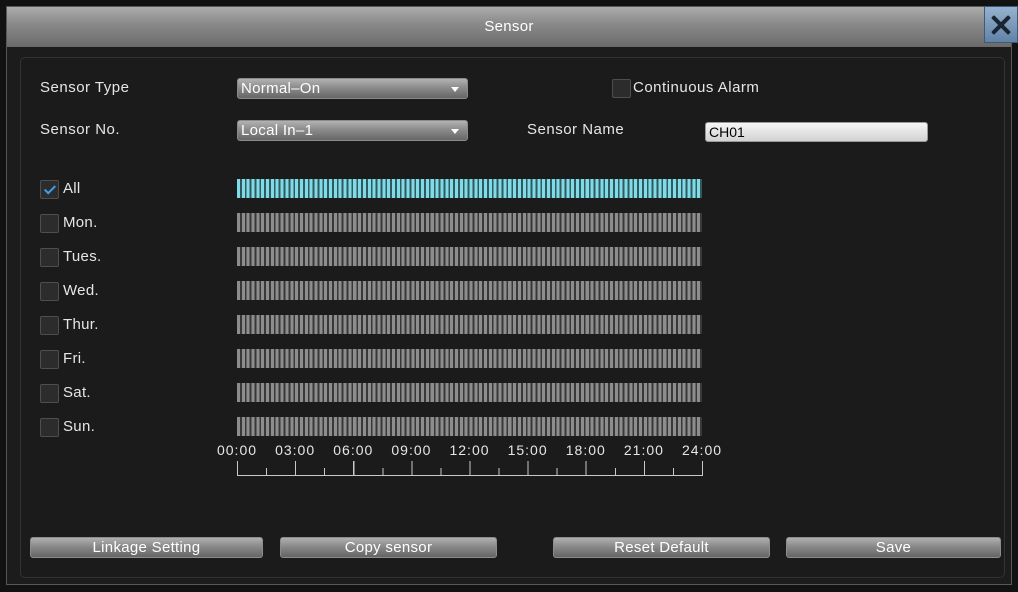 The height and width of the screenshot is (592, 1018). Describe the element at coordinates (470, 468) in the screenshot. I see `time-ruler` at that location.